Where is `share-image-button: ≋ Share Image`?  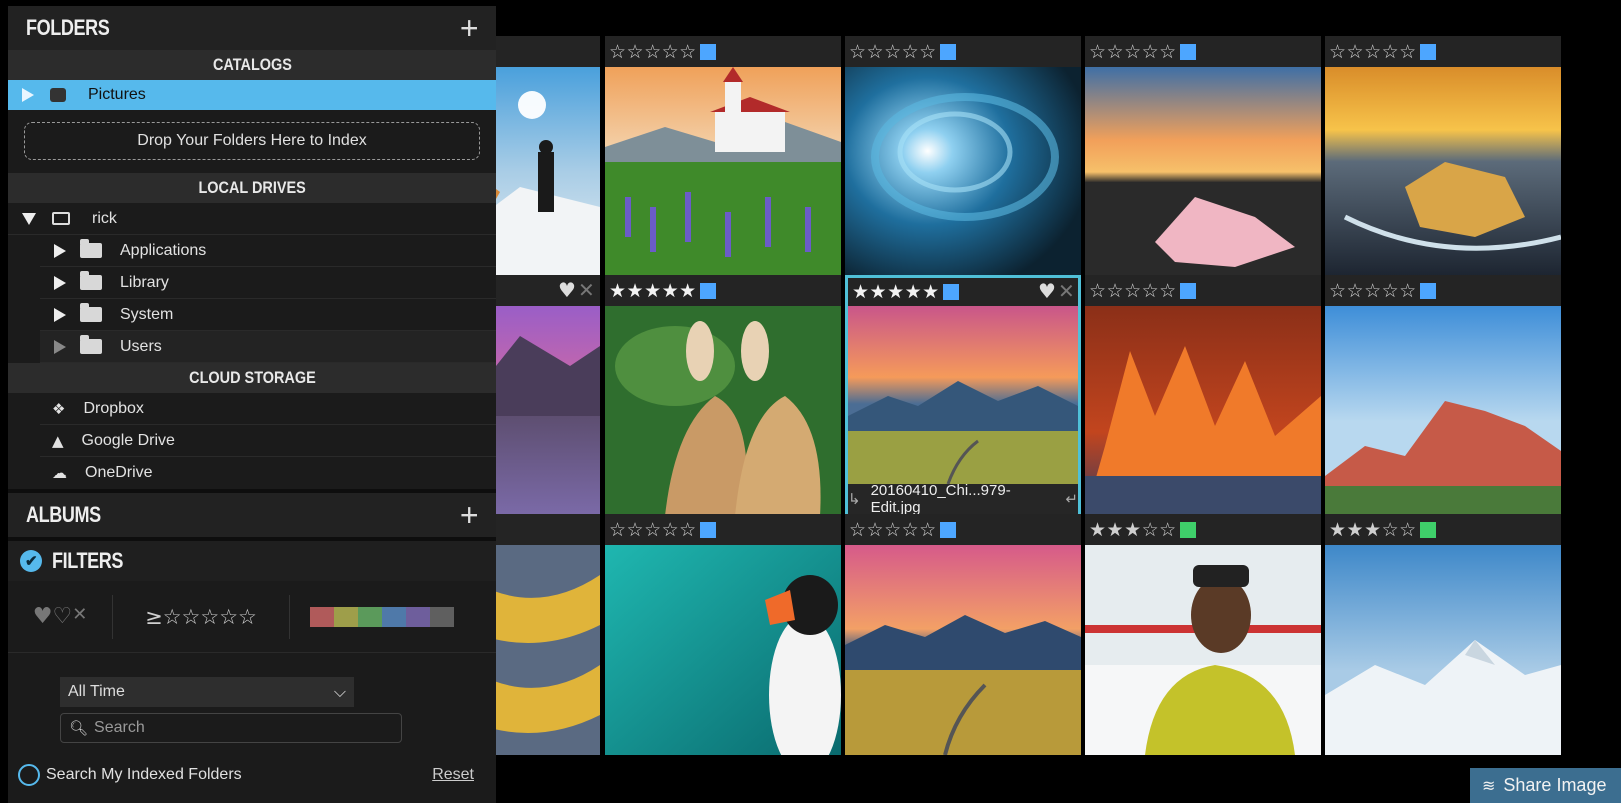 share-image-button: ≋ Share Image is located at coordinates (1545, 785).